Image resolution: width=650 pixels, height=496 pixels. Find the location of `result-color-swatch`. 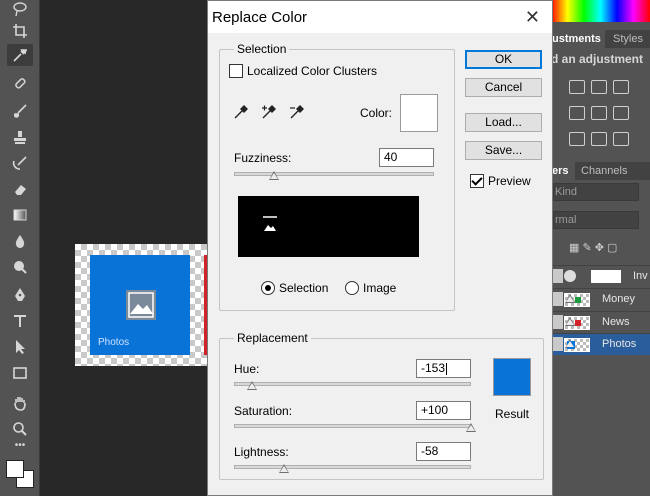

result-color-swatch is located at coordinates (512, 377).